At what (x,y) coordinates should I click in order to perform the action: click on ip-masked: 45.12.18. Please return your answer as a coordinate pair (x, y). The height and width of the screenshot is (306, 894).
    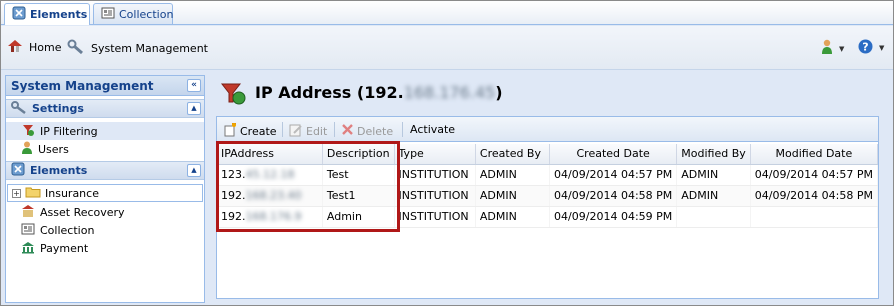
    Looking at the image, I should click on (270, 174).